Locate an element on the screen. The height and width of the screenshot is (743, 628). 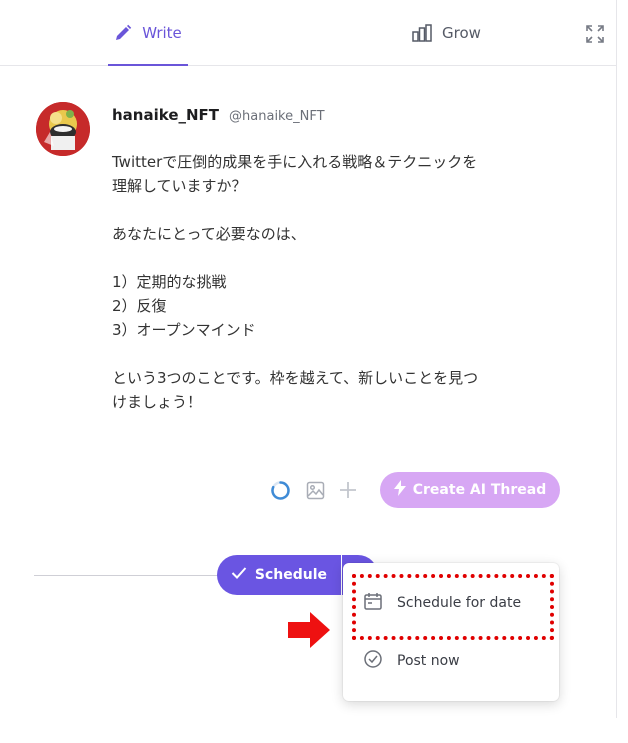
bar-chart-icon is located at coordinates (422, 33).